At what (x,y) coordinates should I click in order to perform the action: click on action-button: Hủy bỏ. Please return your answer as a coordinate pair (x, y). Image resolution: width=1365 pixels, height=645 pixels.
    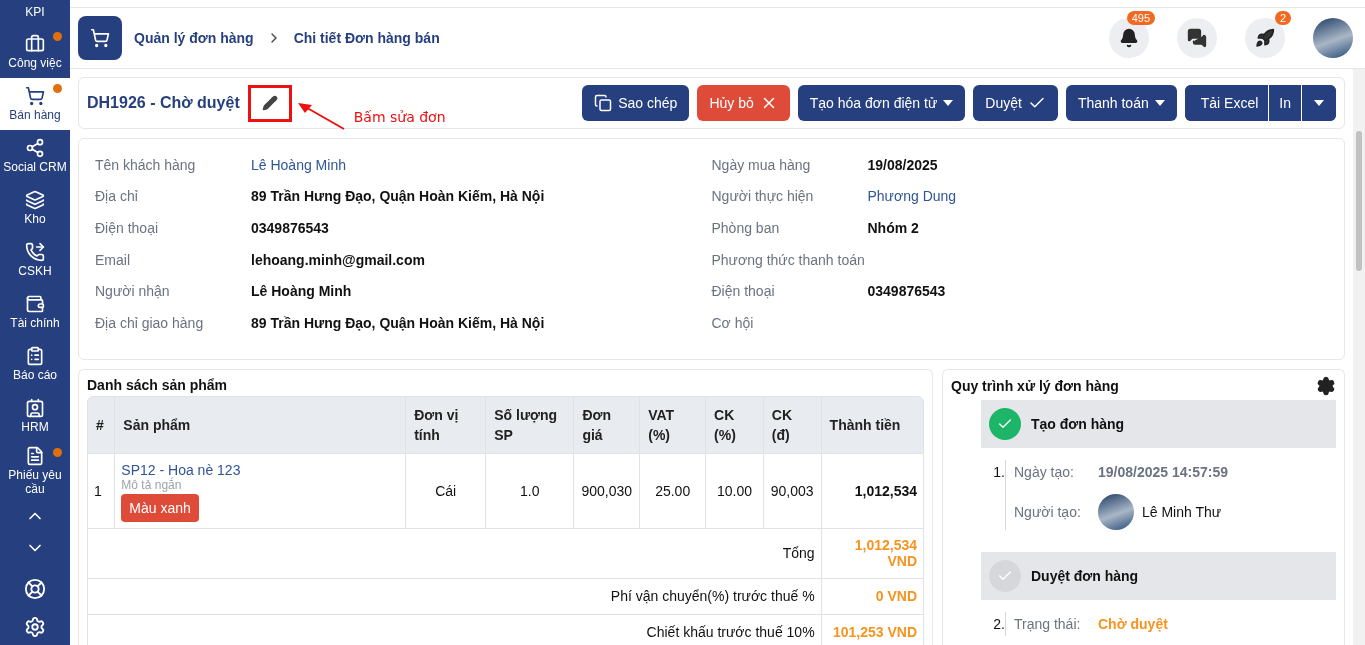
    Looking at the image, I should click on (743, 103).